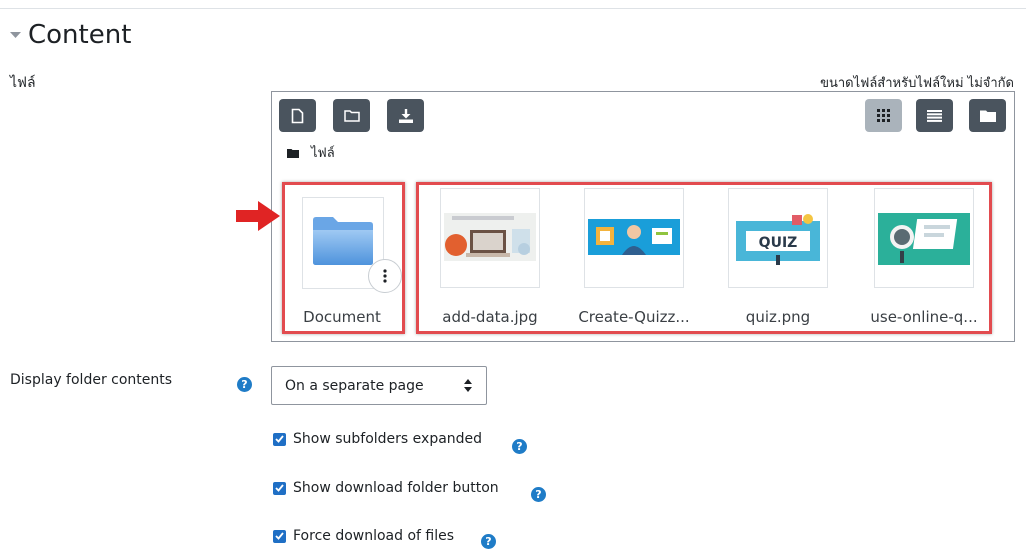  I want to click on download-icon, so click(405, 115).